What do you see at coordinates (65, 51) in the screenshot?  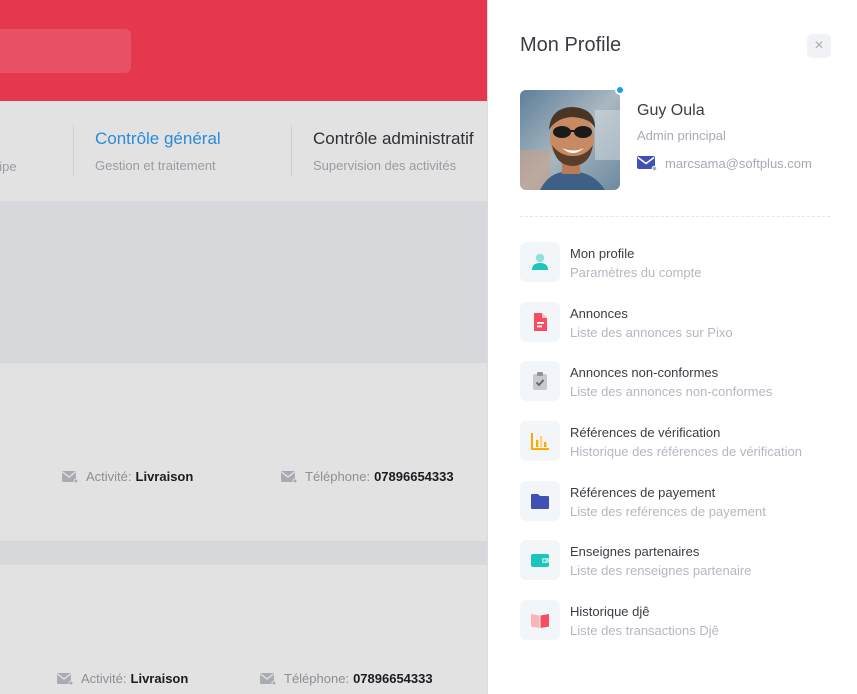 I see `header-search-box` at bounding box center [65, 51].